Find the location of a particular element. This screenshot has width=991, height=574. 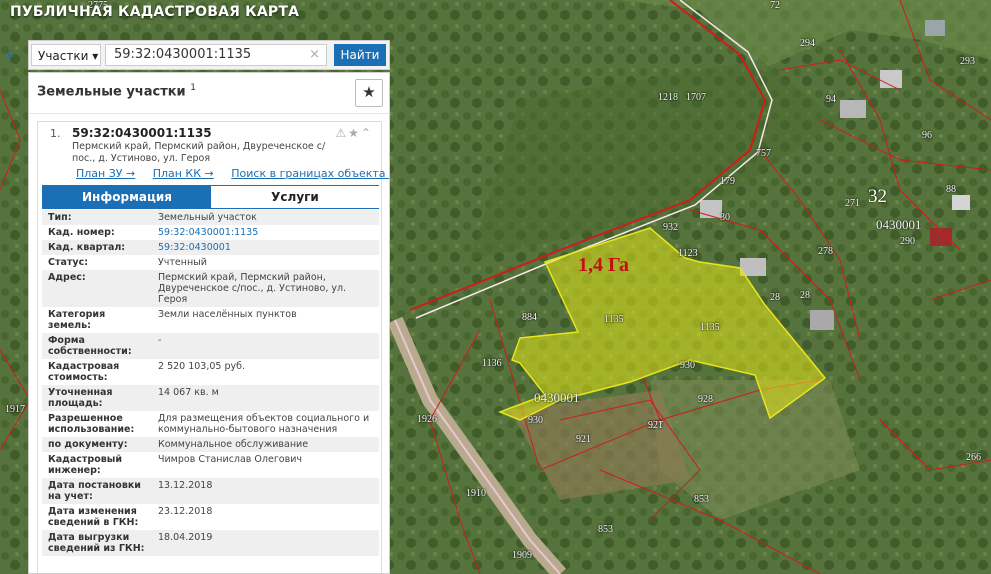

property-row: Статус: Учтенный is located at coordinates (210, 262).